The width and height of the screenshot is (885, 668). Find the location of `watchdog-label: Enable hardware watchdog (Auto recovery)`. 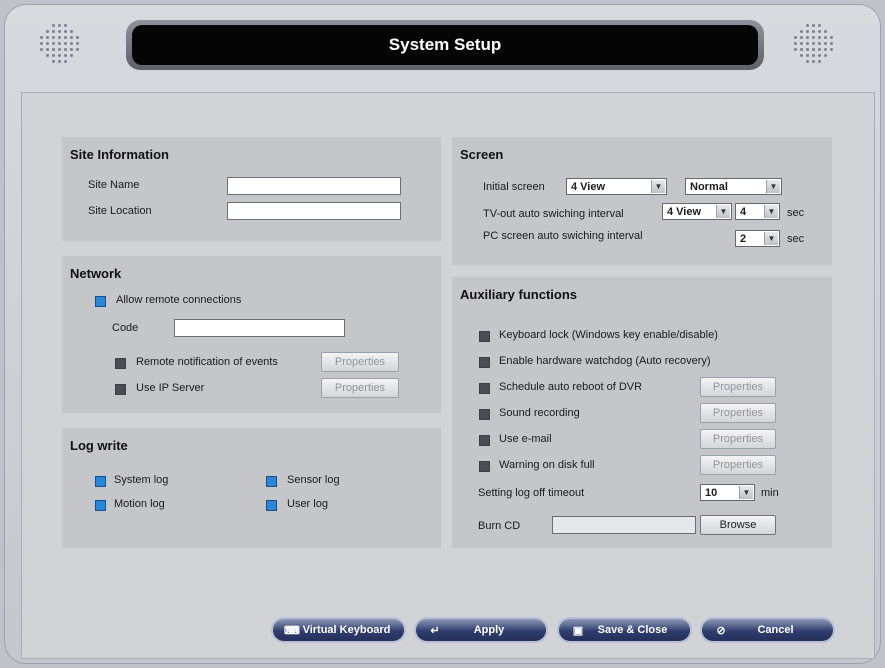

watchdog-label: Enable hardware watchdog (Auto recovery) is located at coordinates (605, 361).